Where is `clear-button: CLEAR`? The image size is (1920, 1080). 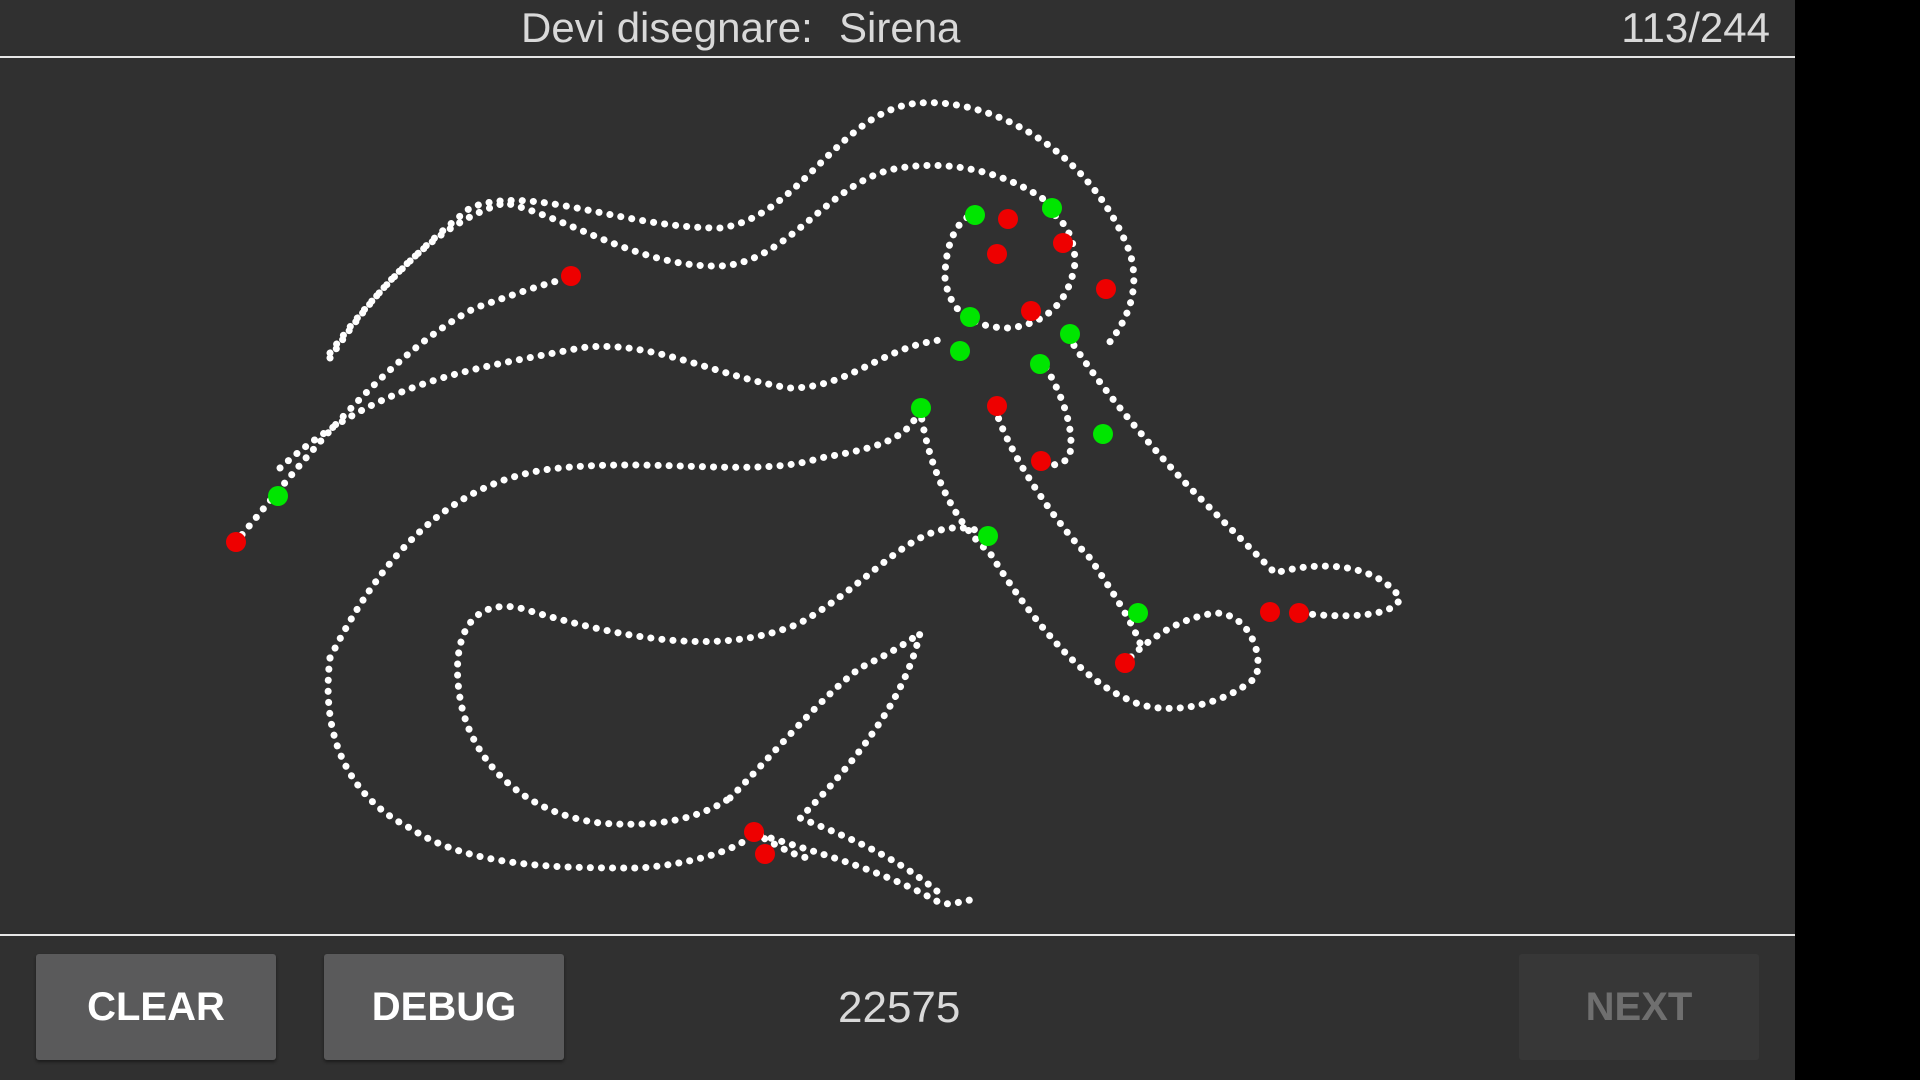
clear-button: CLEAR is located at coordinates (156, 1007).